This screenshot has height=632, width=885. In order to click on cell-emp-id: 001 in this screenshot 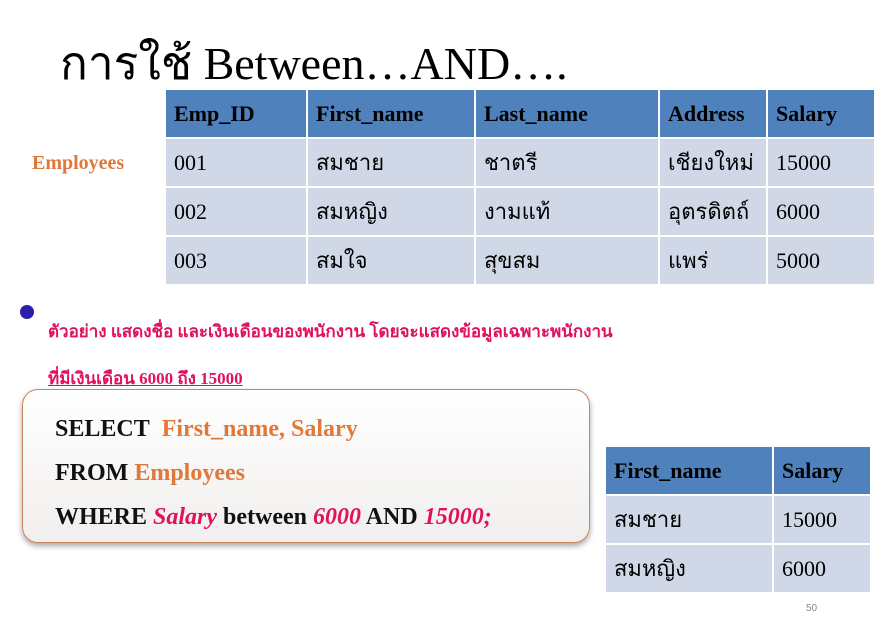, I will do `click(236, 162)`.